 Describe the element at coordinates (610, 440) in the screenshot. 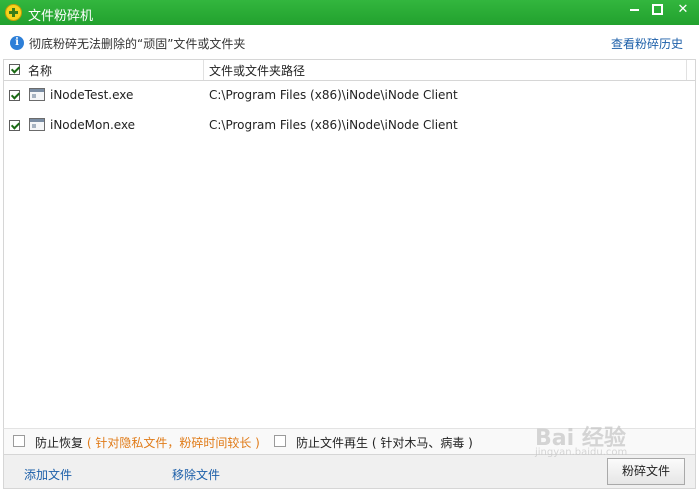

I see `baidu-watermark: Bai 经验 jingyan.baidu.com` at that location.